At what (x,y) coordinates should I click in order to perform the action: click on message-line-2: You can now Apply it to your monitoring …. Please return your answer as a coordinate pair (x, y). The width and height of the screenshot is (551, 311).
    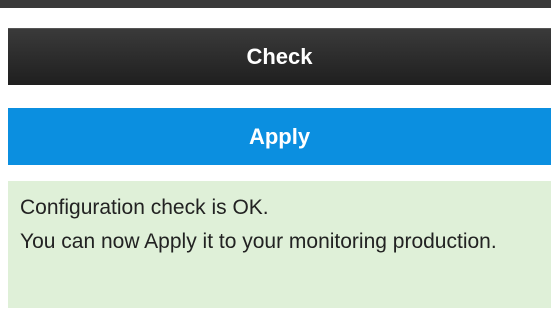
    Looking at the image, I should click on (258, 241).